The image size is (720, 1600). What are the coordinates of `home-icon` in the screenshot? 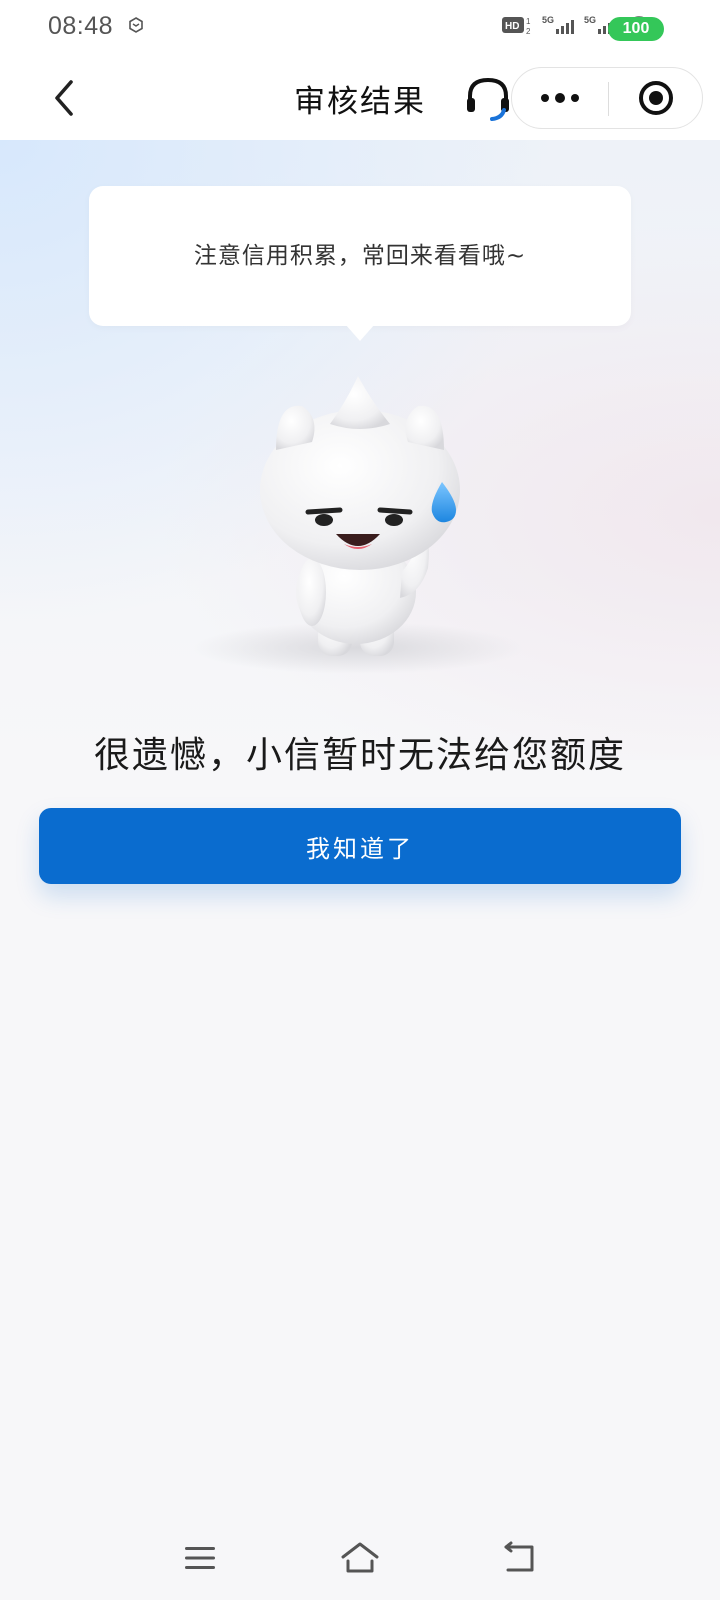 It's located at (360, 1557).